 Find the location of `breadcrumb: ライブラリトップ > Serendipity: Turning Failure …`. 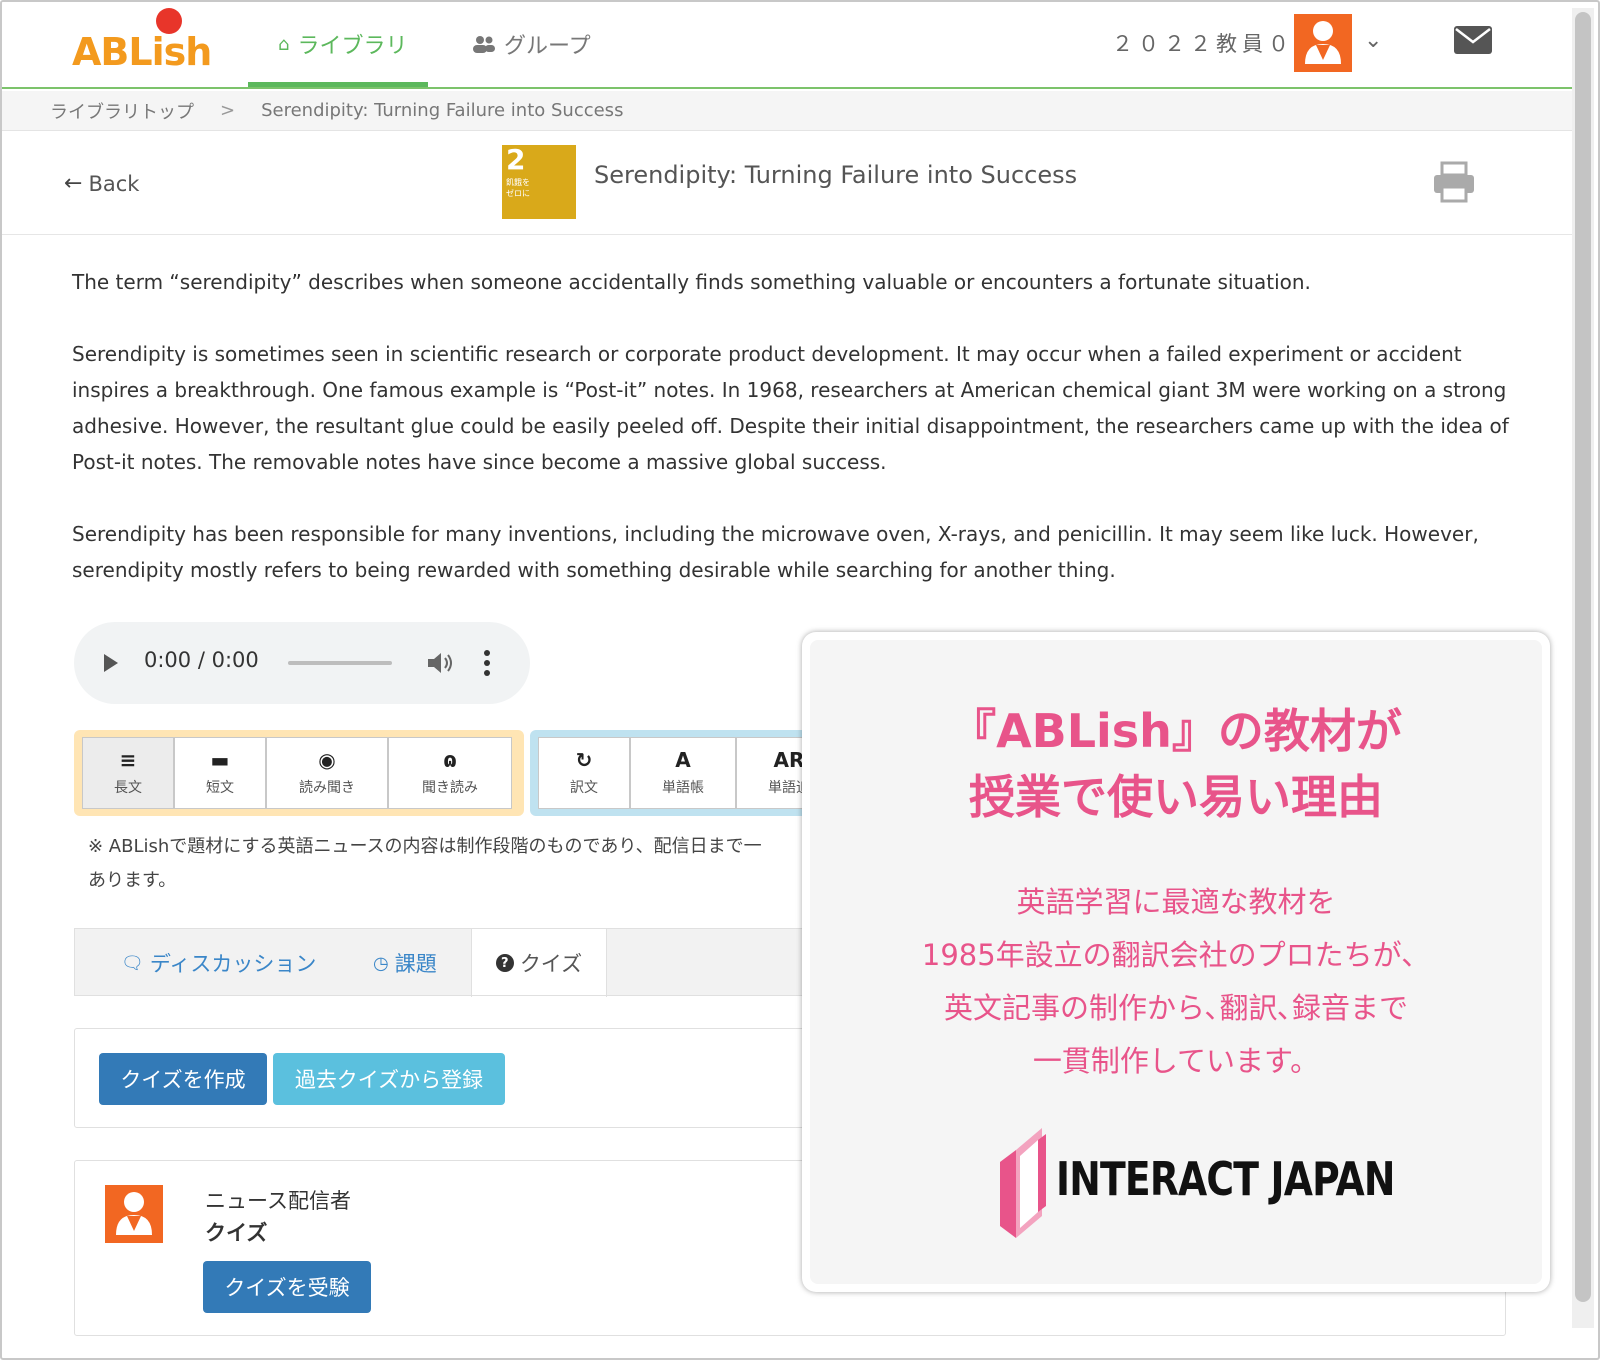

breadcrumb: ライブラリトップ > Serendipity: Turning Failure … is located at coordinates (789, 111).